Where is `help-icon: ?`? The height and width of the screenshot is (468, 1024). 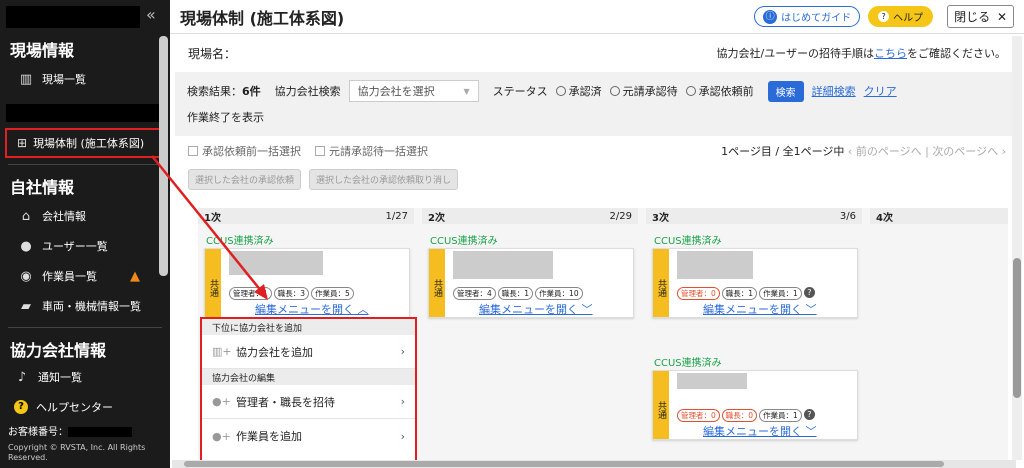
help-icon: ? is located at coordinates (884, 16).